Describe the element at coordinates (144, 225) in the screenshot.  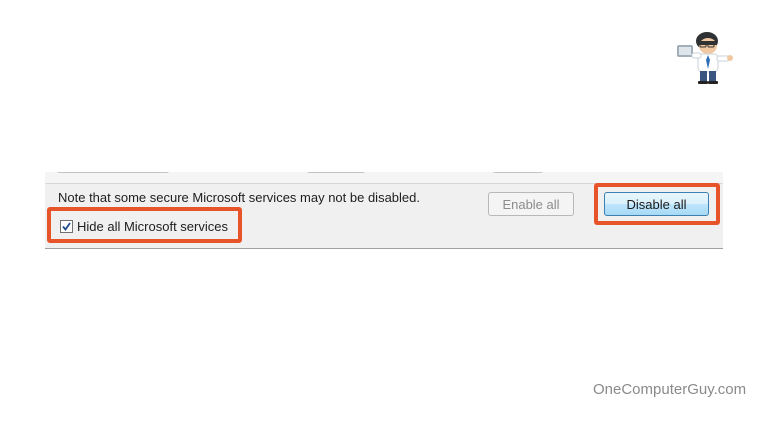
I see `highlight-box-hide-services` at that location.